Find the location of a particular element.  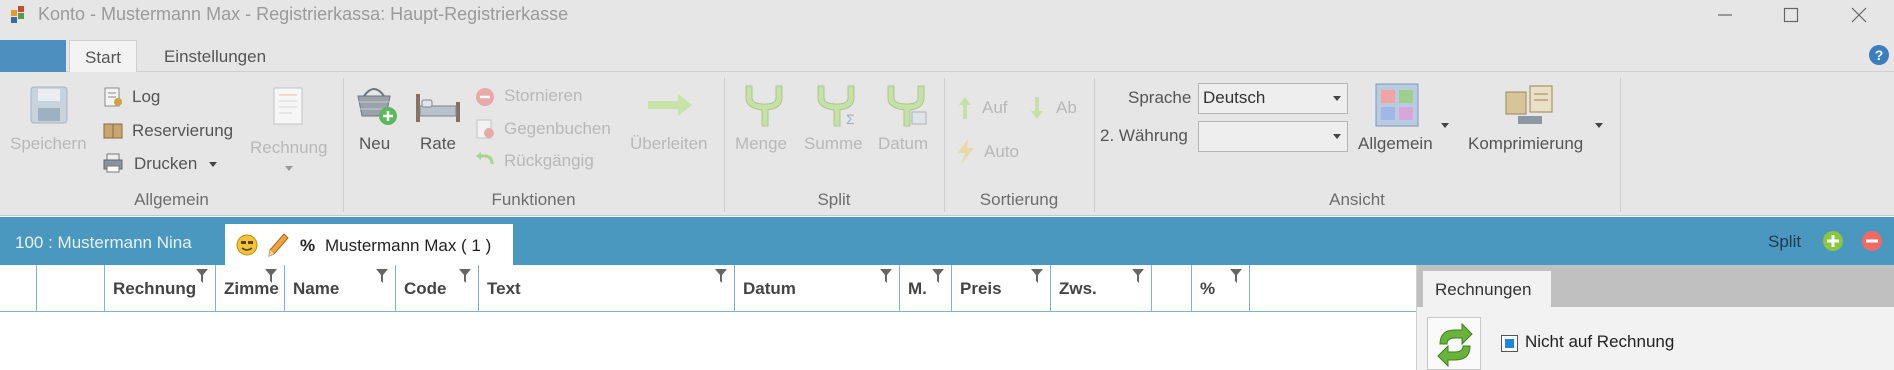

maximize-button is located at coordinates (1791, 15).